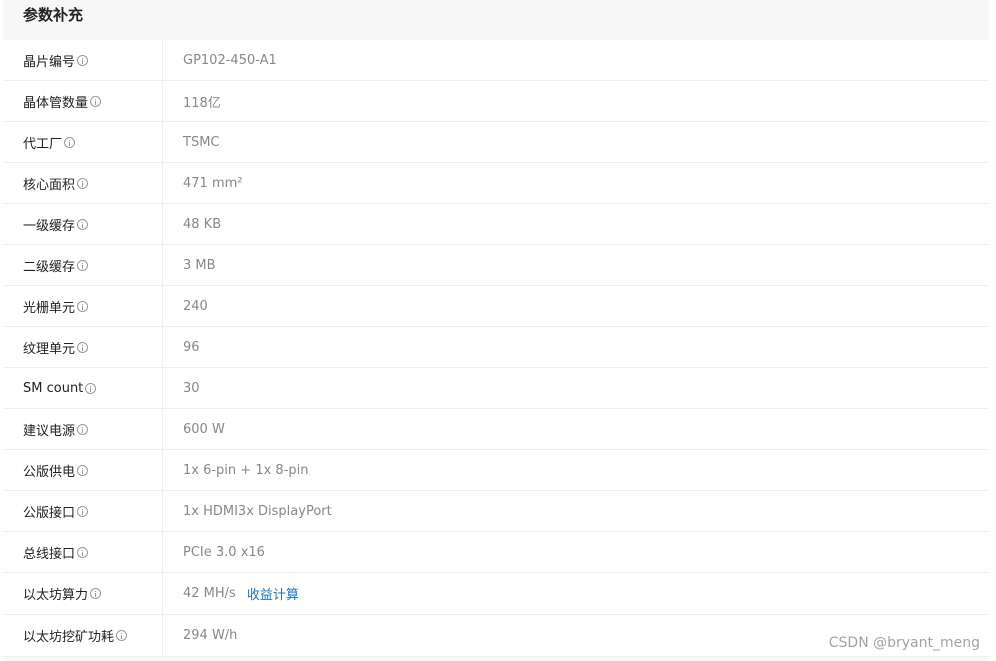 The image size is (996, 661). I want to click on table-row: 光栅单元 240, so click(496, 306).